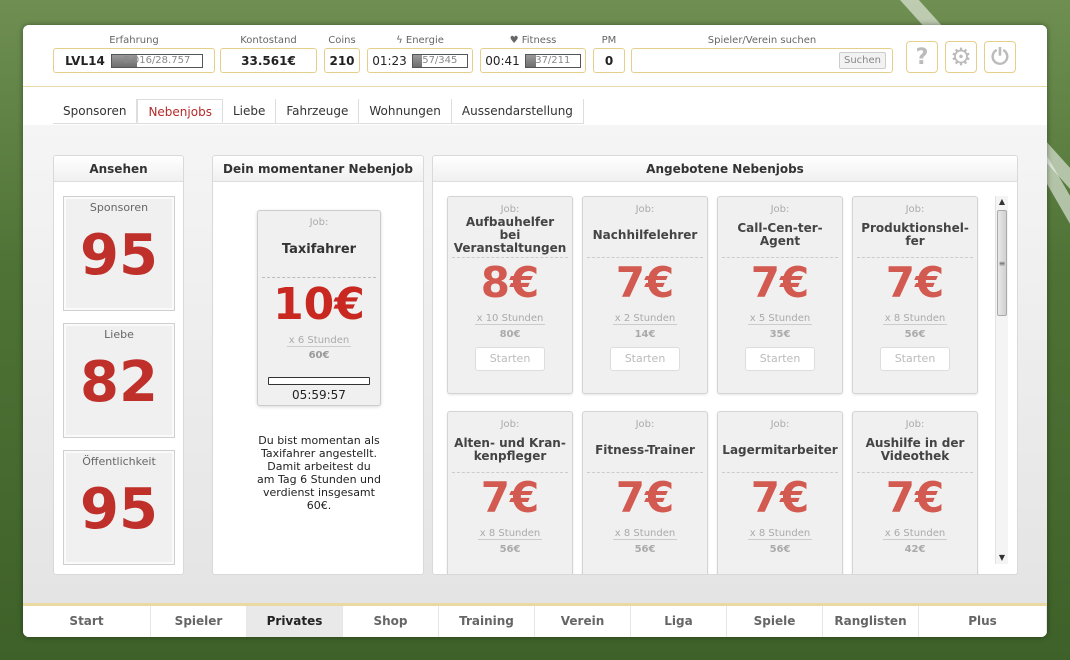 The height and width of the screenshot is (660, 1070). I want to click on tab-wohnungen: Wohnungen, so click(405, 111).